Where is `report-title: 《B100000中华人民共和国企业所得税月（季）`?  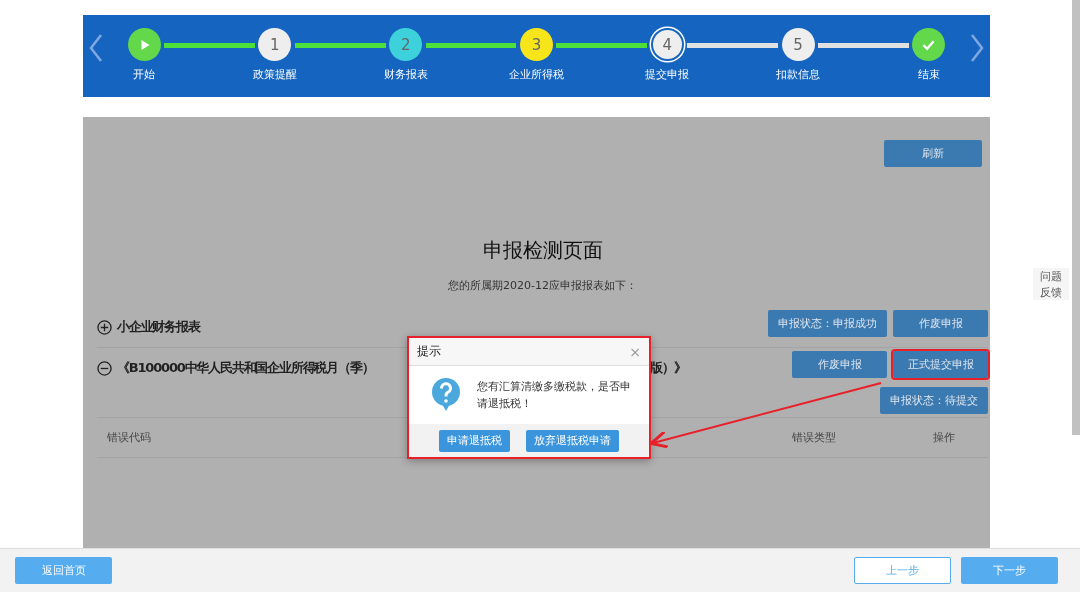
report-title: 《B100000中华人民共和国企业所得税月（季） is located at coordinates (246, 368).